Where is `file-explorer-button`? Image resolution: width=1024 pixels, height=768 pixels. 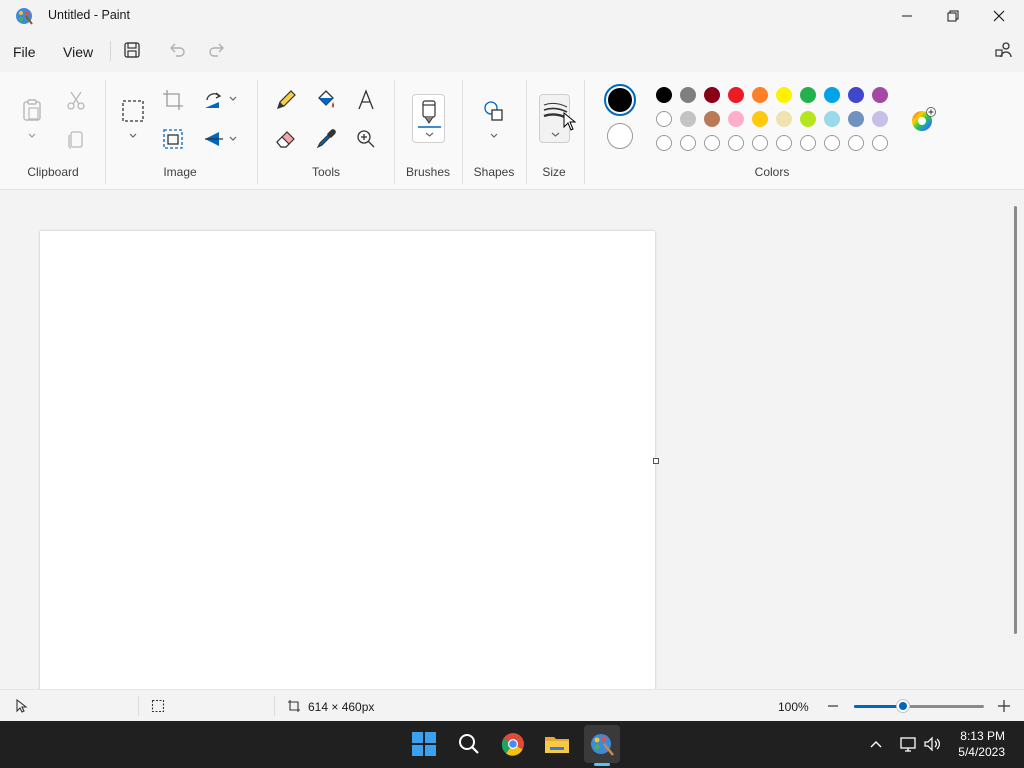 file-explorer-button is located at coordinates (557, 744).